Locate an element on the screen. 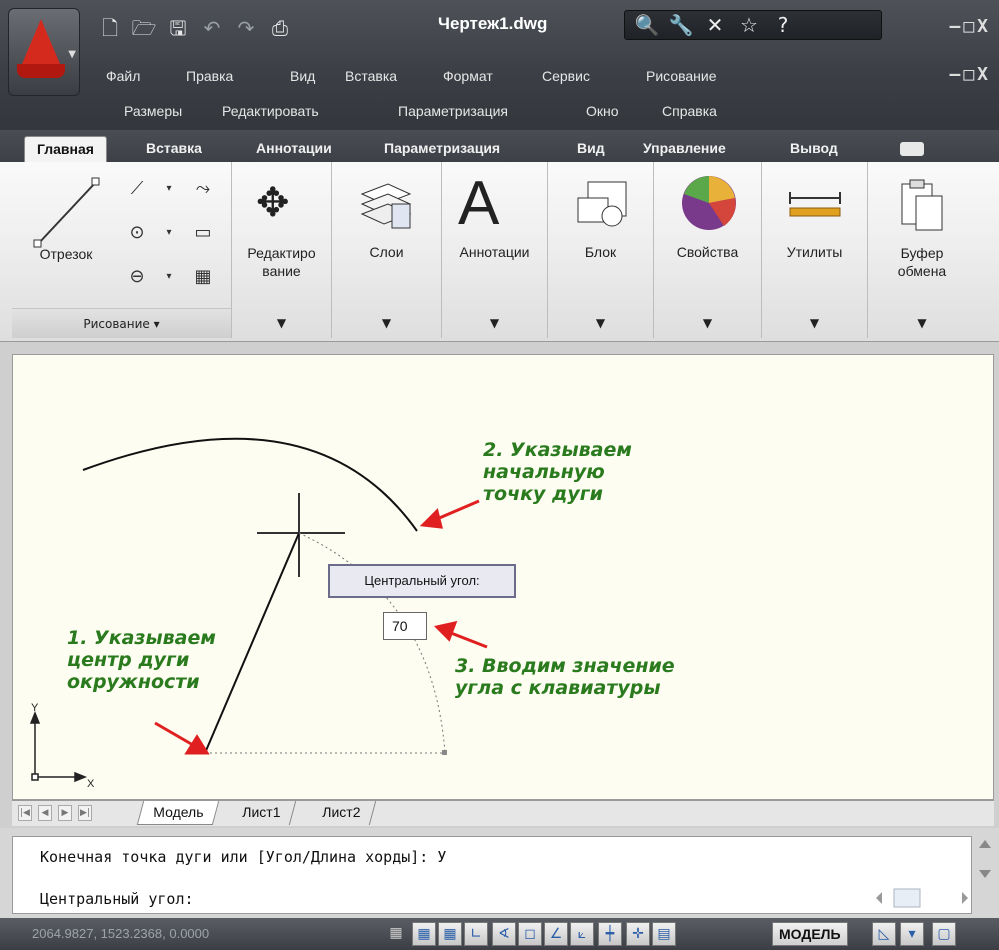 The width and height of the screenshot is (999, 950). circle-icon: ⊙ is located at coordinates (137, 232).